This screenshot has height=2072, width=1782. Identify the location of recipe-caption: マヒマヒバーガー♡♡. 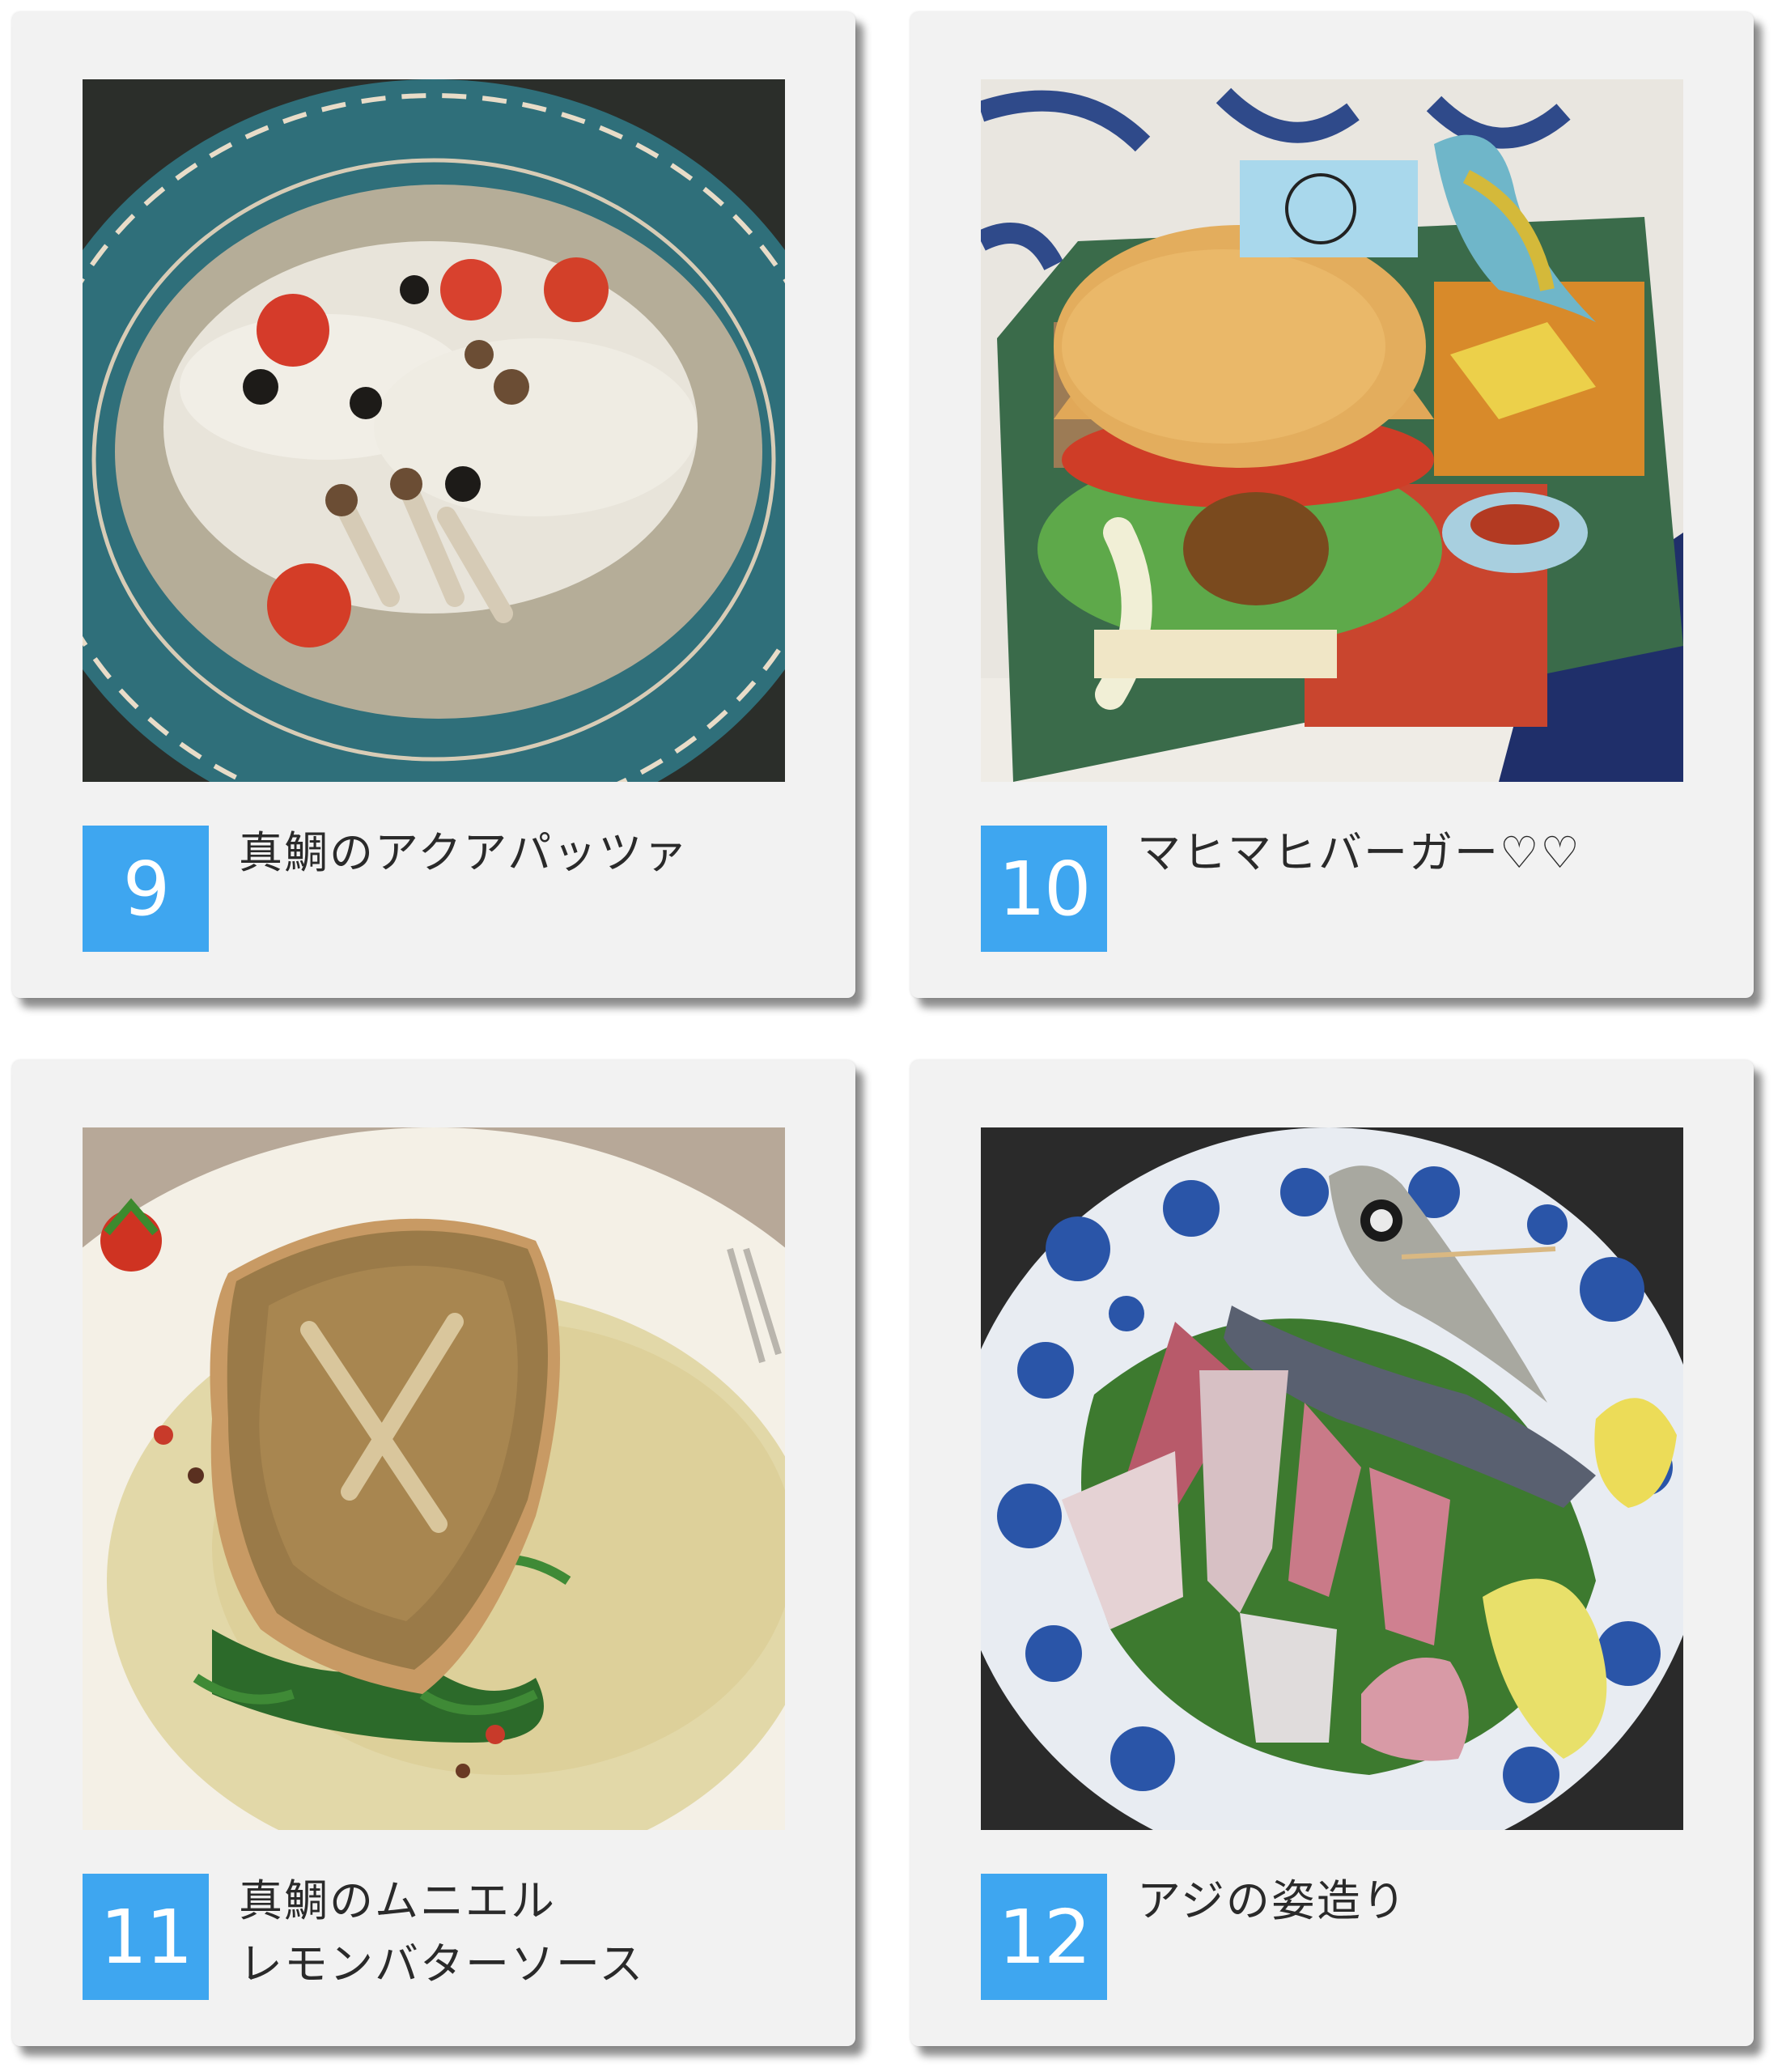
(1428, 853).